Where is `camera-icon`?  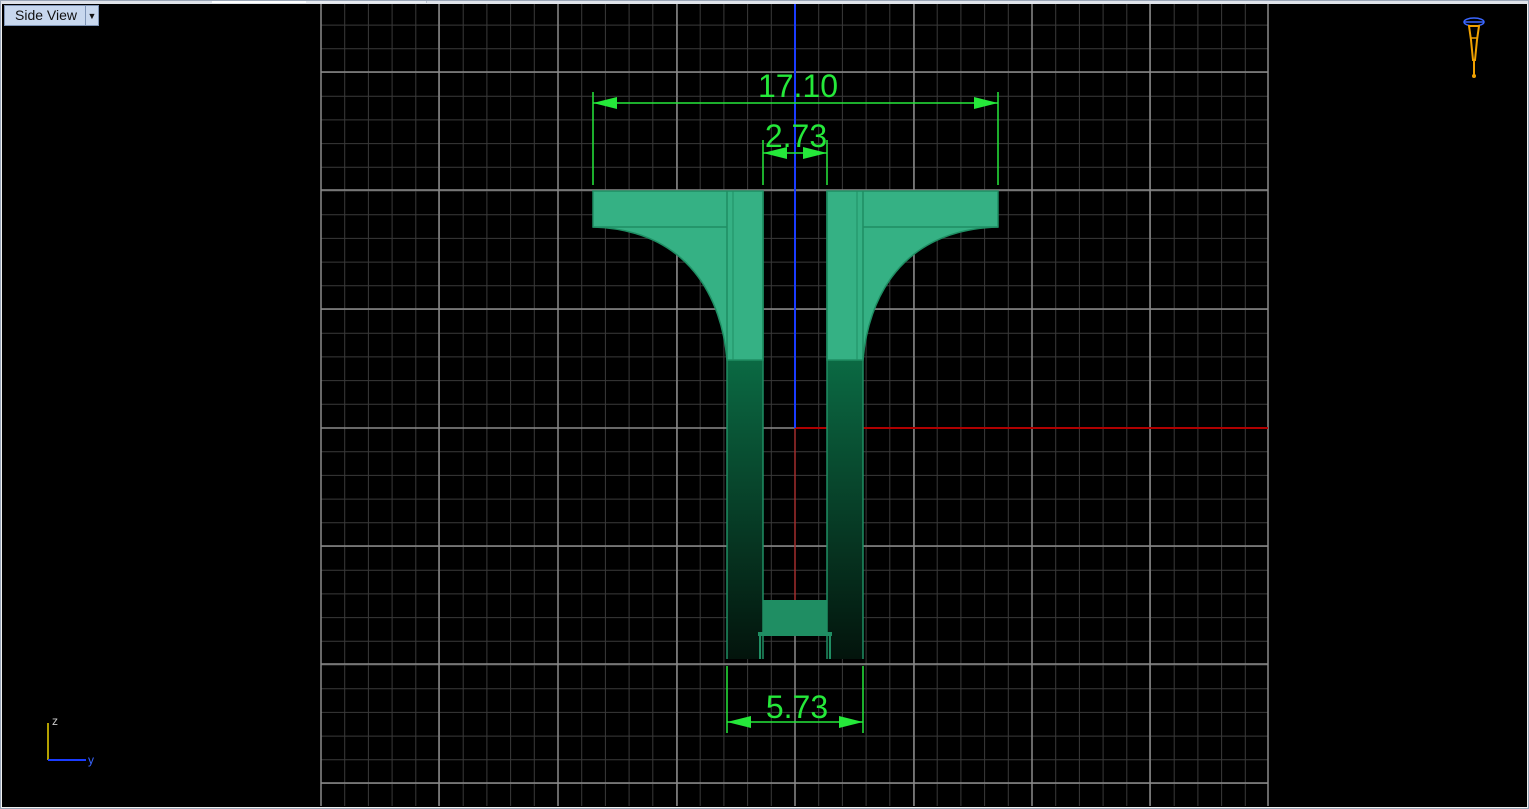 camera-icon is located at coordinates (1474, 47).